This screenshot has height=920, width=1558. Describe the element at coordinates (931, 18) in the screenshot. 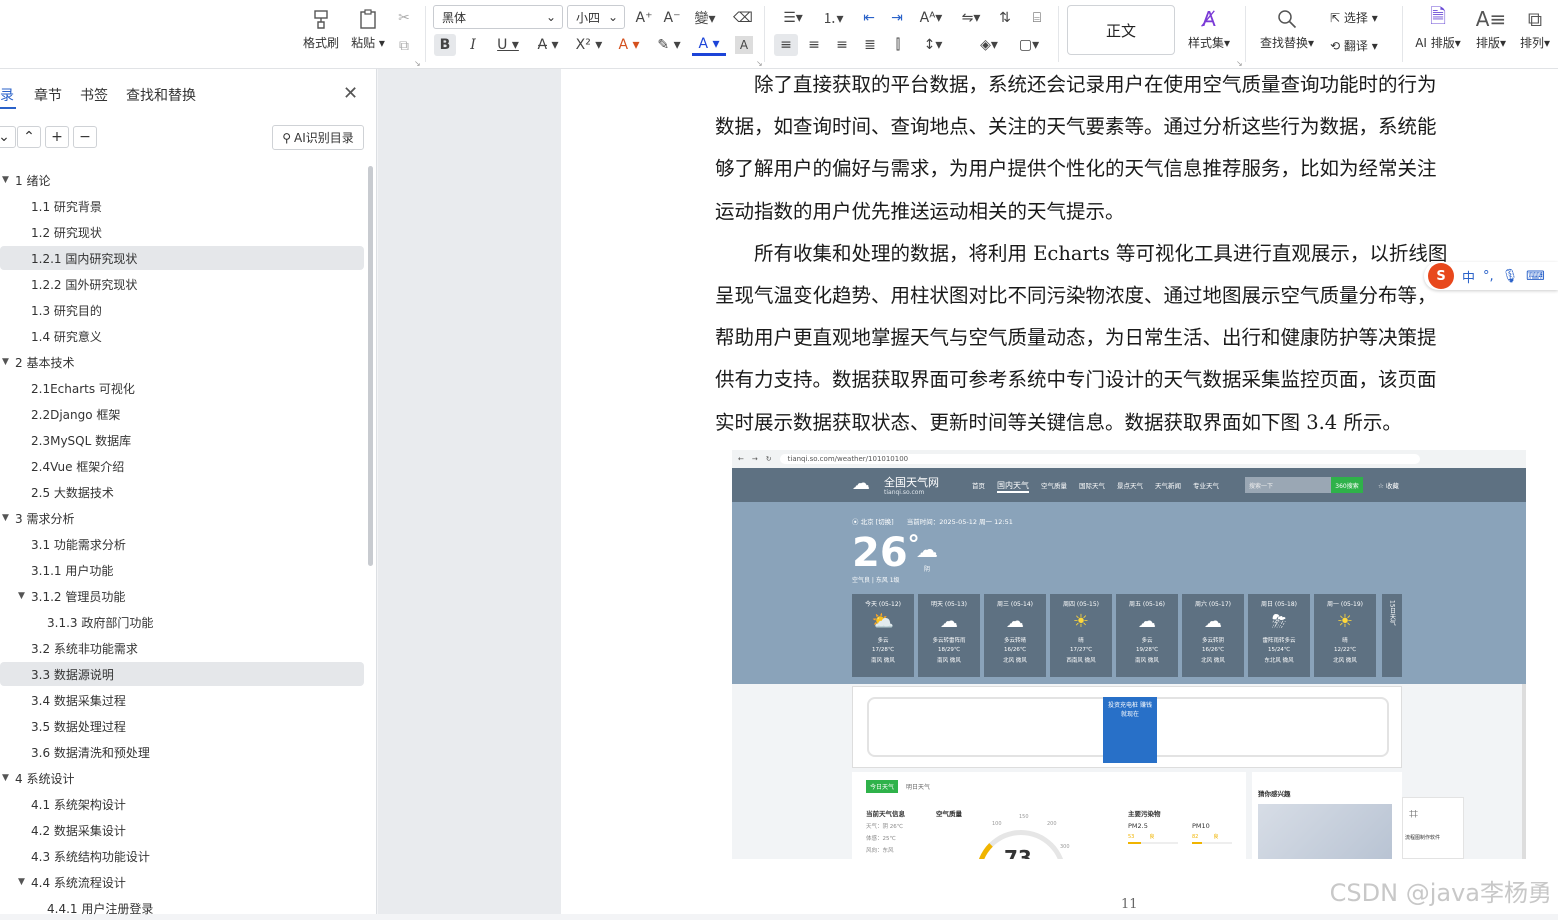

I see `change-case-icon: Aᴬ▾` at that location.